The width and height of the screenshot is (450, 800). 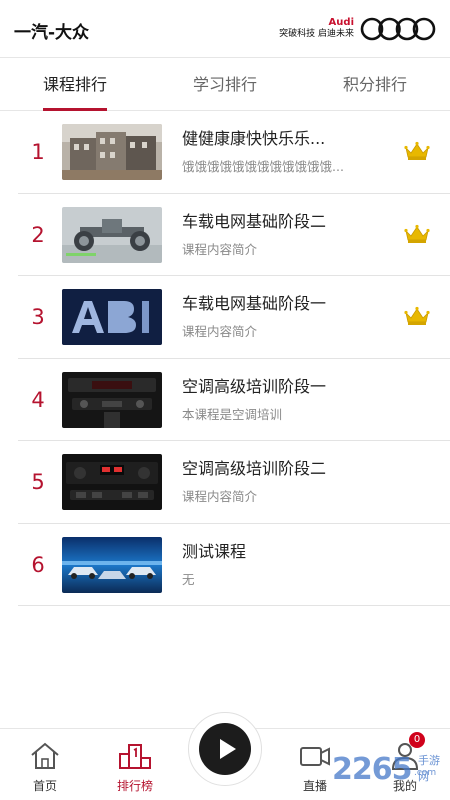 What do you see at coordinates (375, 84) in the screenshot?
I see `tab-points-ranking: 积分排行` at bounding box center [375, 84].